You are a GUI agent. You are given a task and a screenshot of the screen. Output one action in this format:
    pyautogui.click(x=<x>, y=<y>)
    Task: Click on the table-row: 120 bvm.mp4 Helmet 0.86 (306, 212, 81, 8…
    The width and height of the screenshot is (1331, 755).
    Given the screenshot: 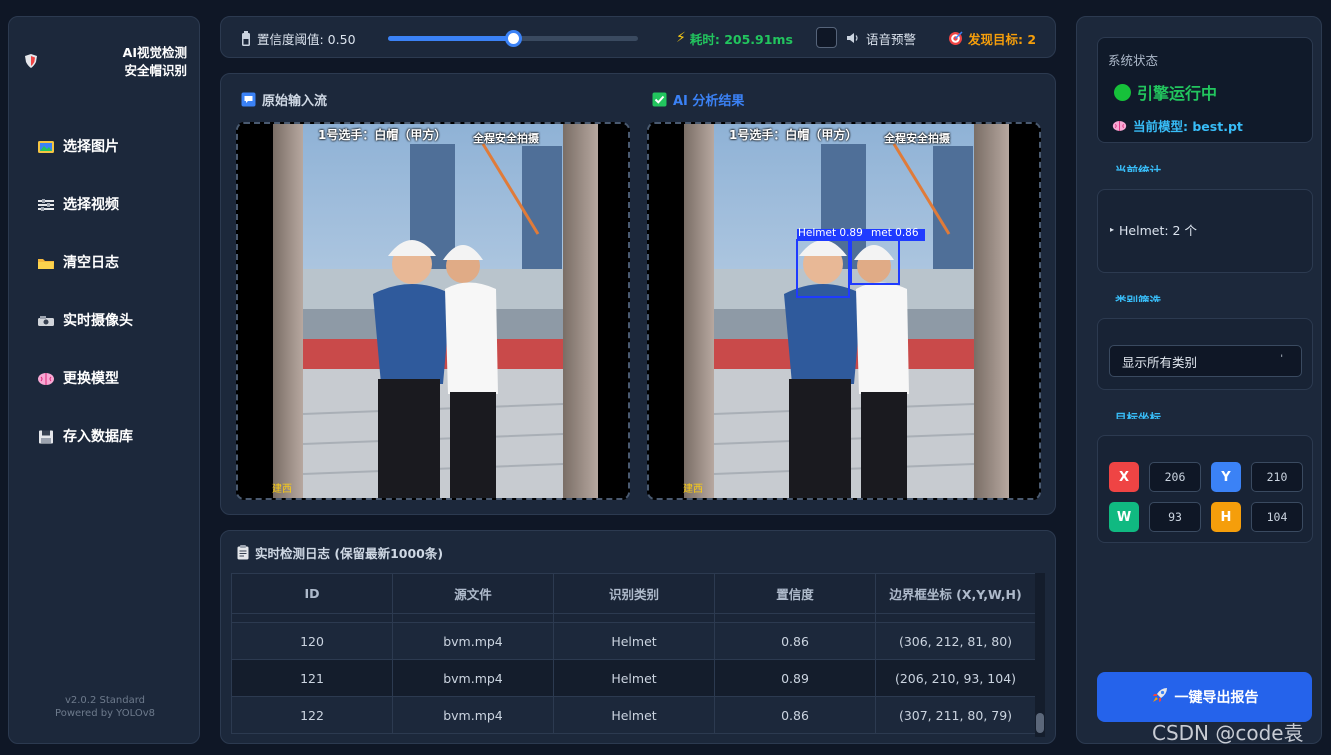 What is the action you would take?
    pyautogui.click(x=633, y=641)
    